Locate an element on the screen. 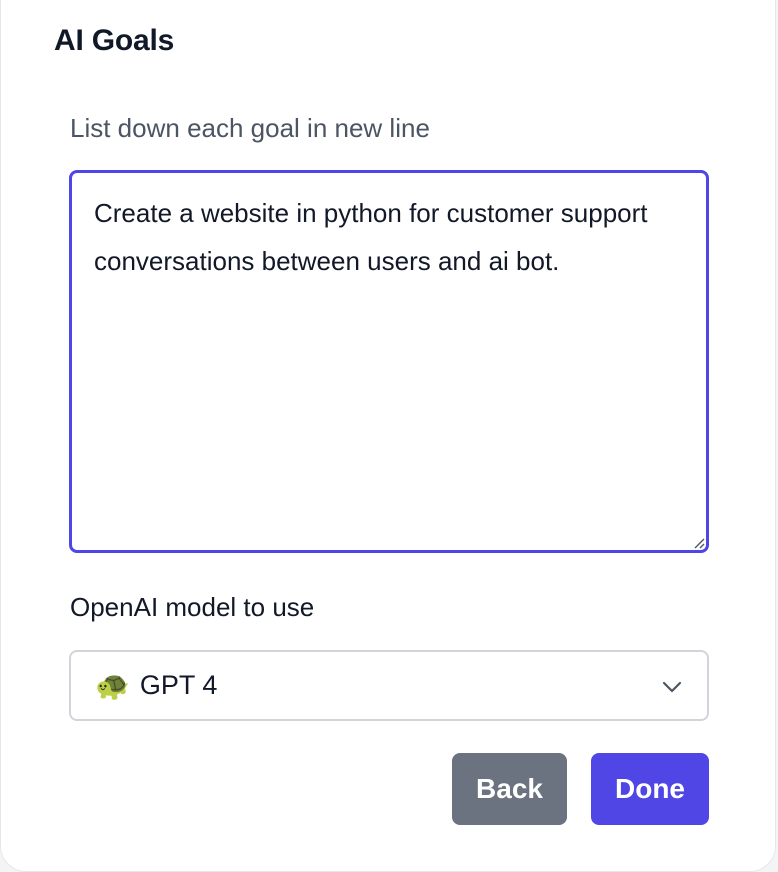 This screenshot has height=872, width=778. modal-title: AI Goals is located at coordinates (114, 40).